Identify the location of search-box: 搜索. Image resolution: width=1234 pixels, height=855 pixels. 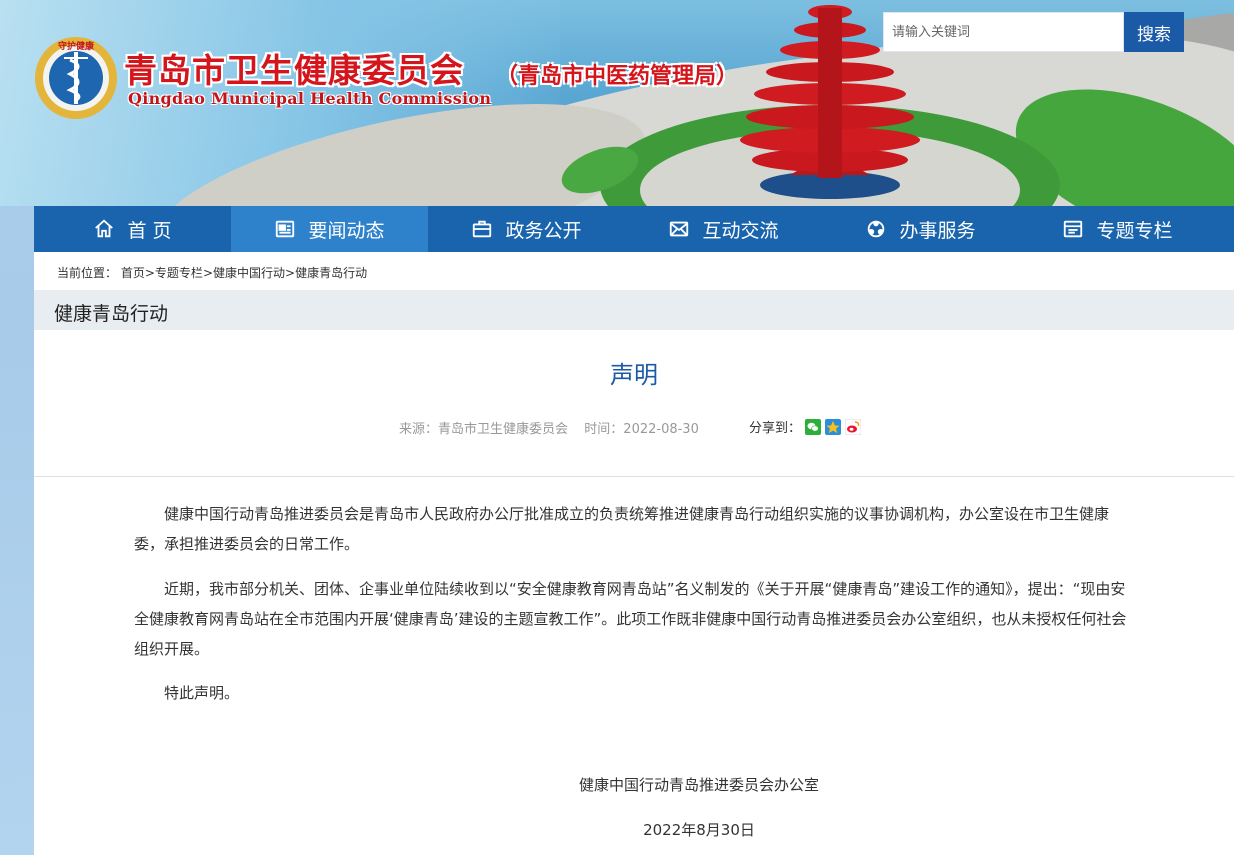
(1033, 32).